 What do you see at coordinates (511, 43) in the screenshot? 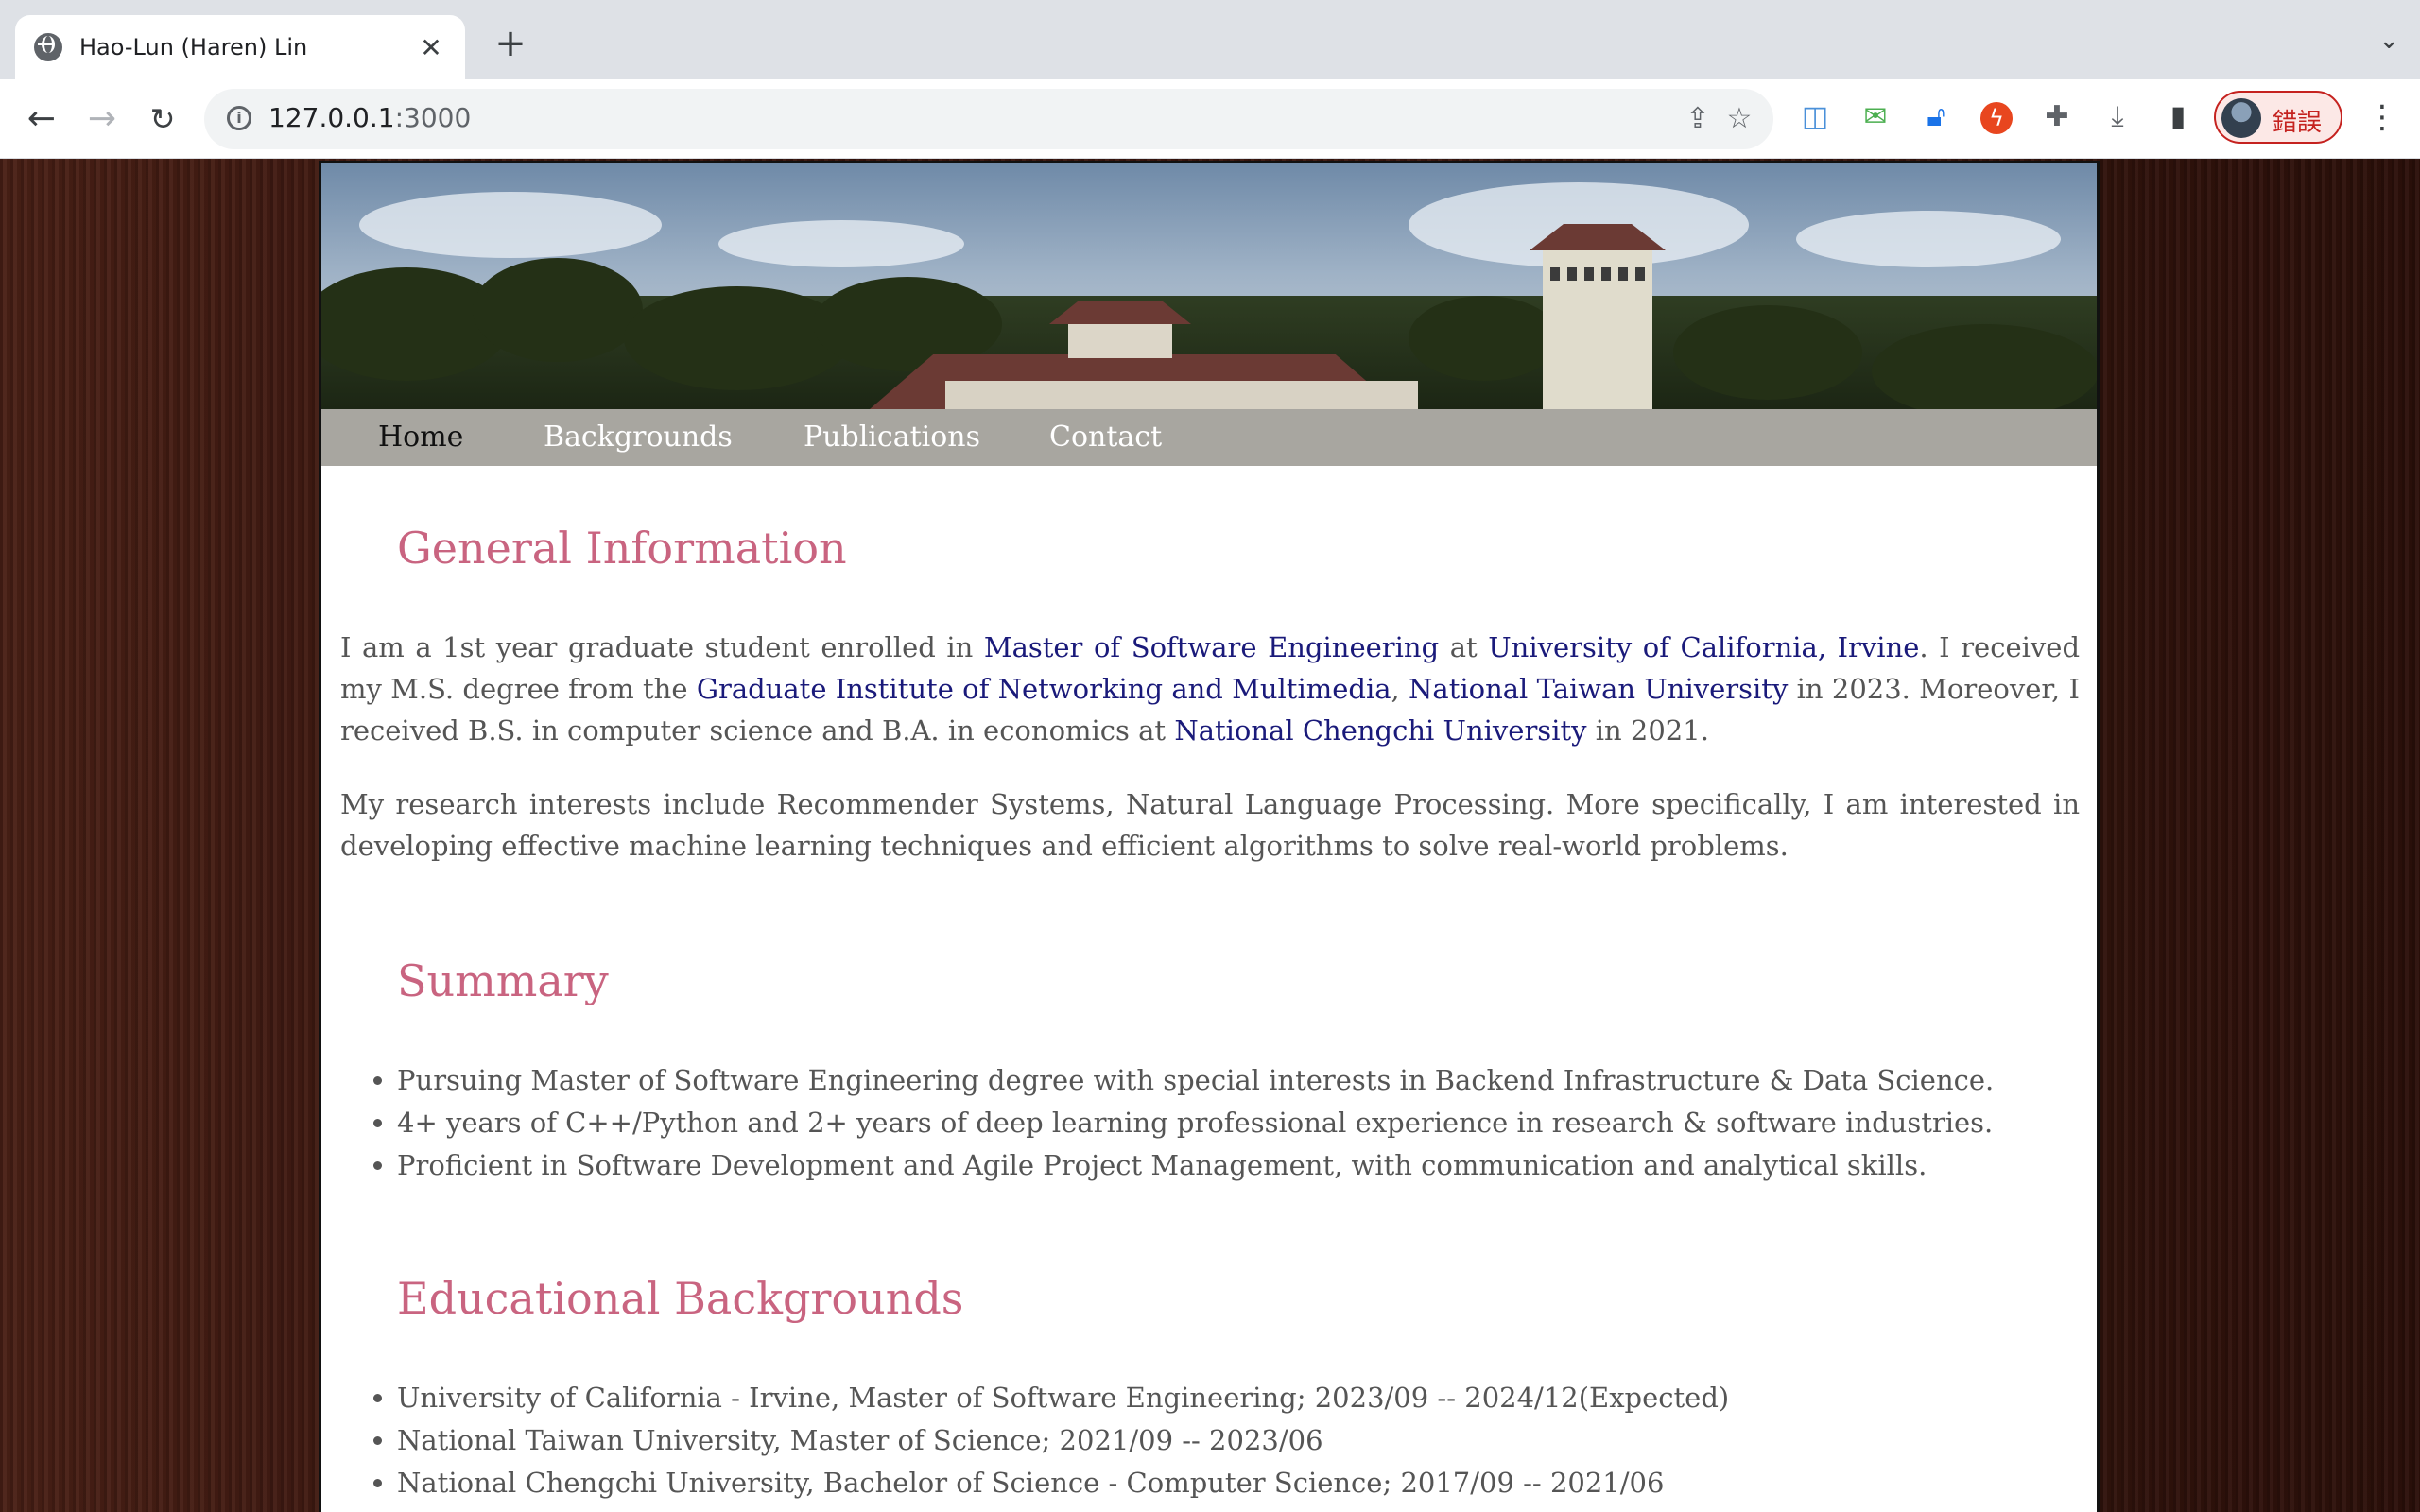
I see `new-tab-button: +` at bounding box center [511, 43].